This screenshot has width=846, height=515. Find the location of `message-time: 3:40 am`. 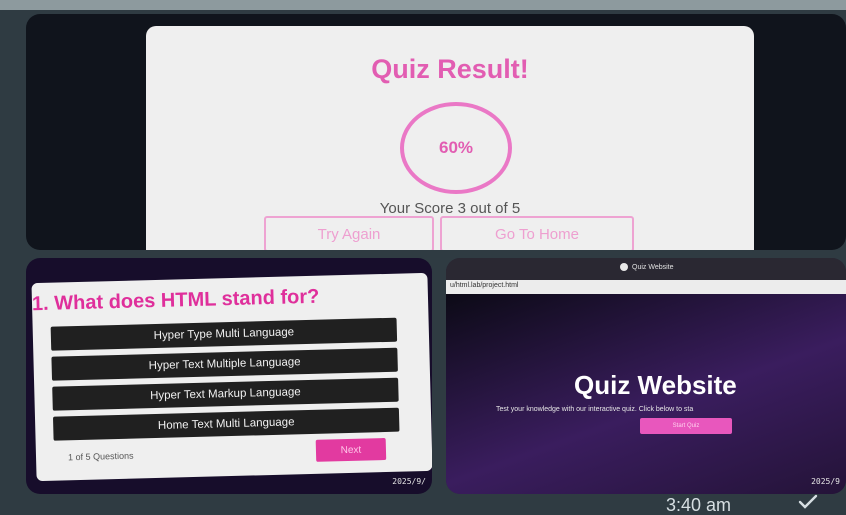

message-time: 3:40 am is located at coordinates (699, 505).